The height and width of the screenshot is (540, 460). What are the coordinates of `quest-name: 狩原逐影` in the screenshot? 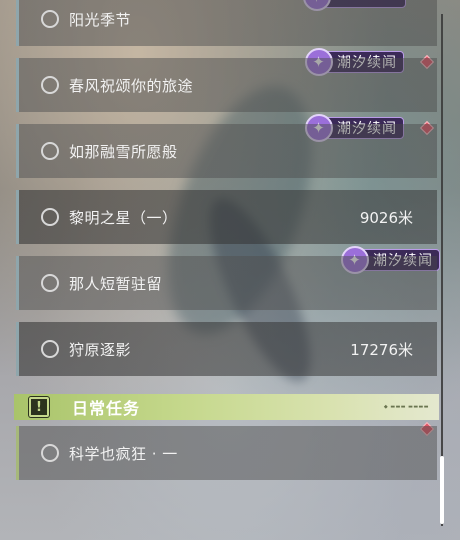 It's located at (100, 349).